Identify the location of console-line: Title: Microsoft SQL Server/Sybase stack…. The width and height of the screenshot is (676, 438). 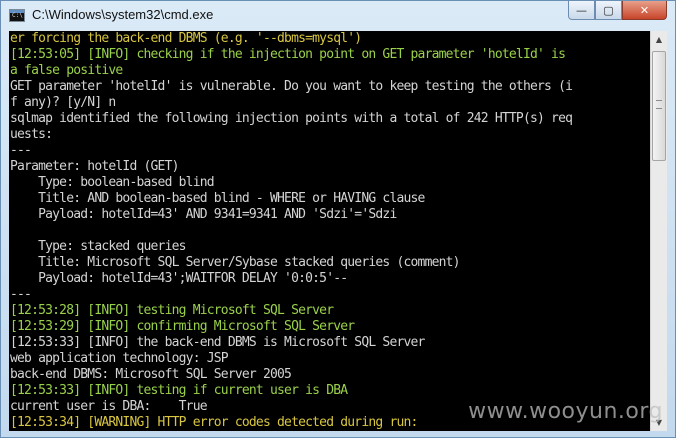
(235, 262).